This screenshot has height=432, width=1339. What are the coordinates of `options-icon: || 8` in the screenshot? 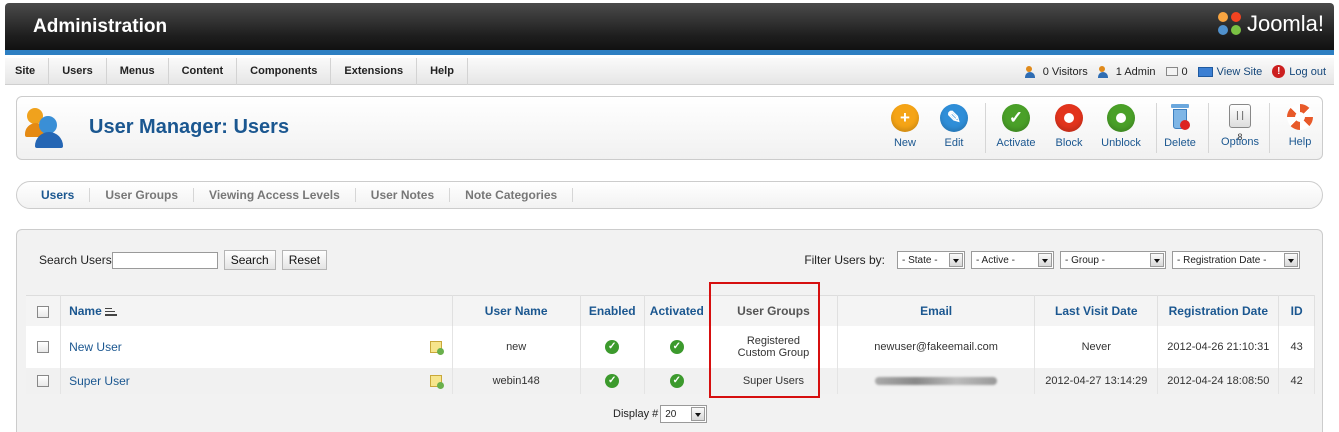 It's located at (1240, 123).